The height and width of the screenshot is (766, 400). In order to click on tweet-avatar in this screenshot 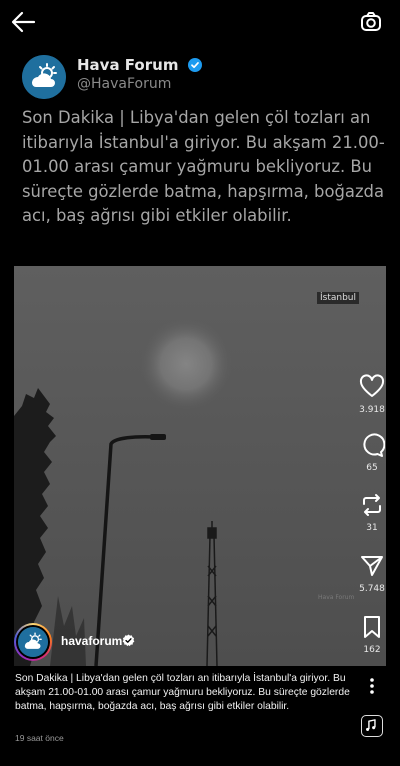, I will do `click(44, 77)`.